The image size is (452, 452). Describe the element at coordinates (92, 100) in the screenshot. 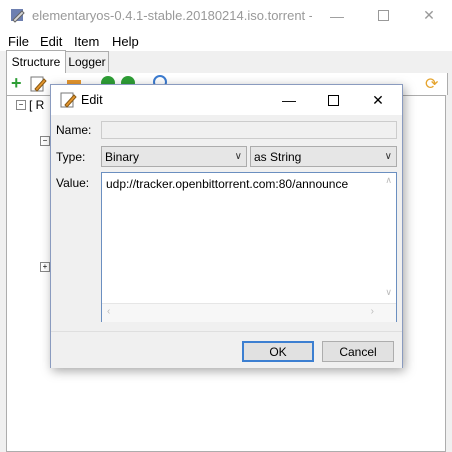

I see `dialog-title: Edit` at that location.